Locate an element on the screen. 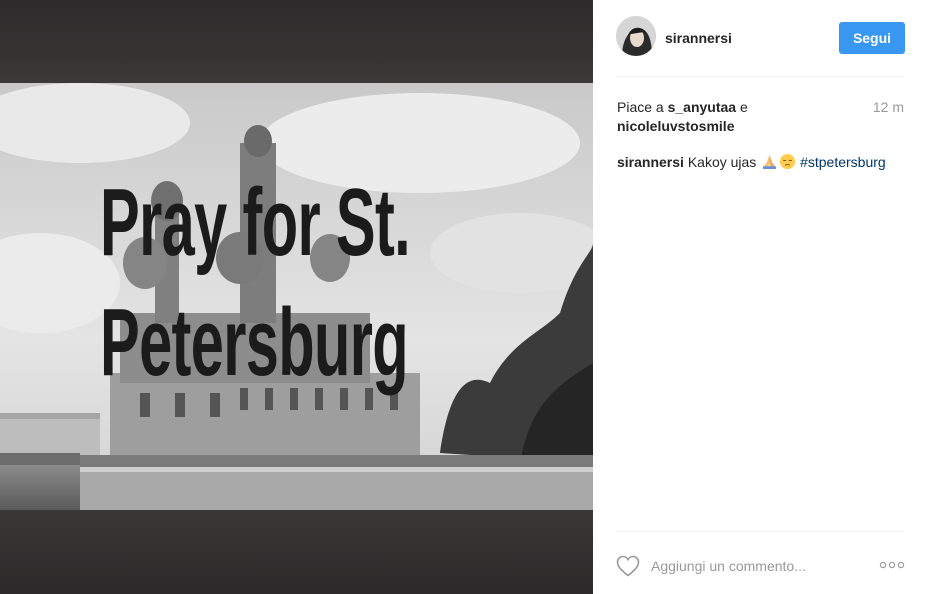 This screenshot has width=925, height=594. follow-button: Segui is located at coordinates (872, 38).